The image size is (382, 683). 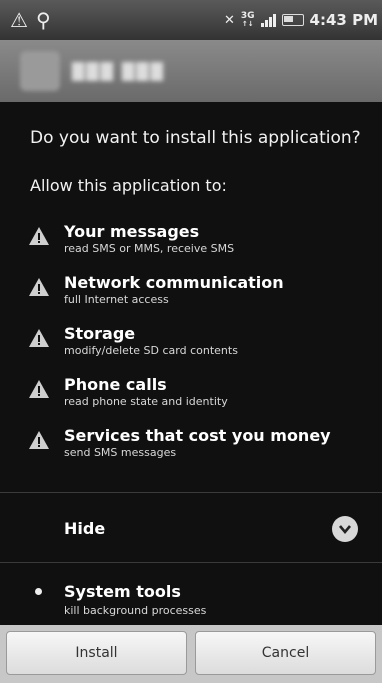 I want to click on permission-desc: read SMS or MMS, receive SMS, so click(x=149, y=248).